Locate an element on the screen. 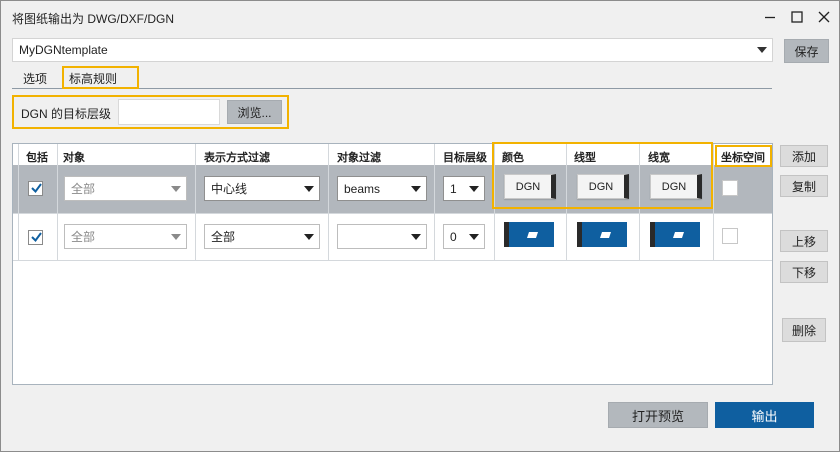 This screenshot has height=452, width=840. close-icon is located at coordinates (824, 17).